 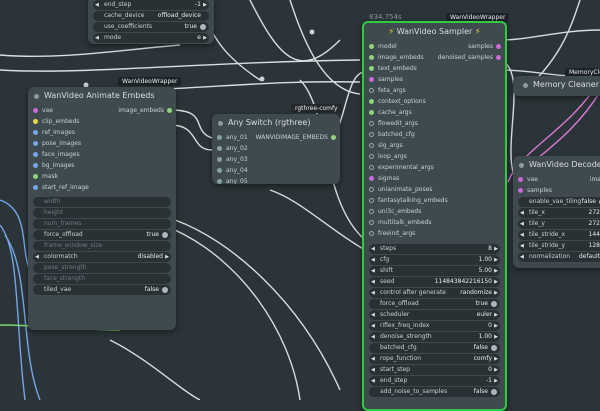 I want to click on input-any-04: any_04, so click(x=276, y=170).